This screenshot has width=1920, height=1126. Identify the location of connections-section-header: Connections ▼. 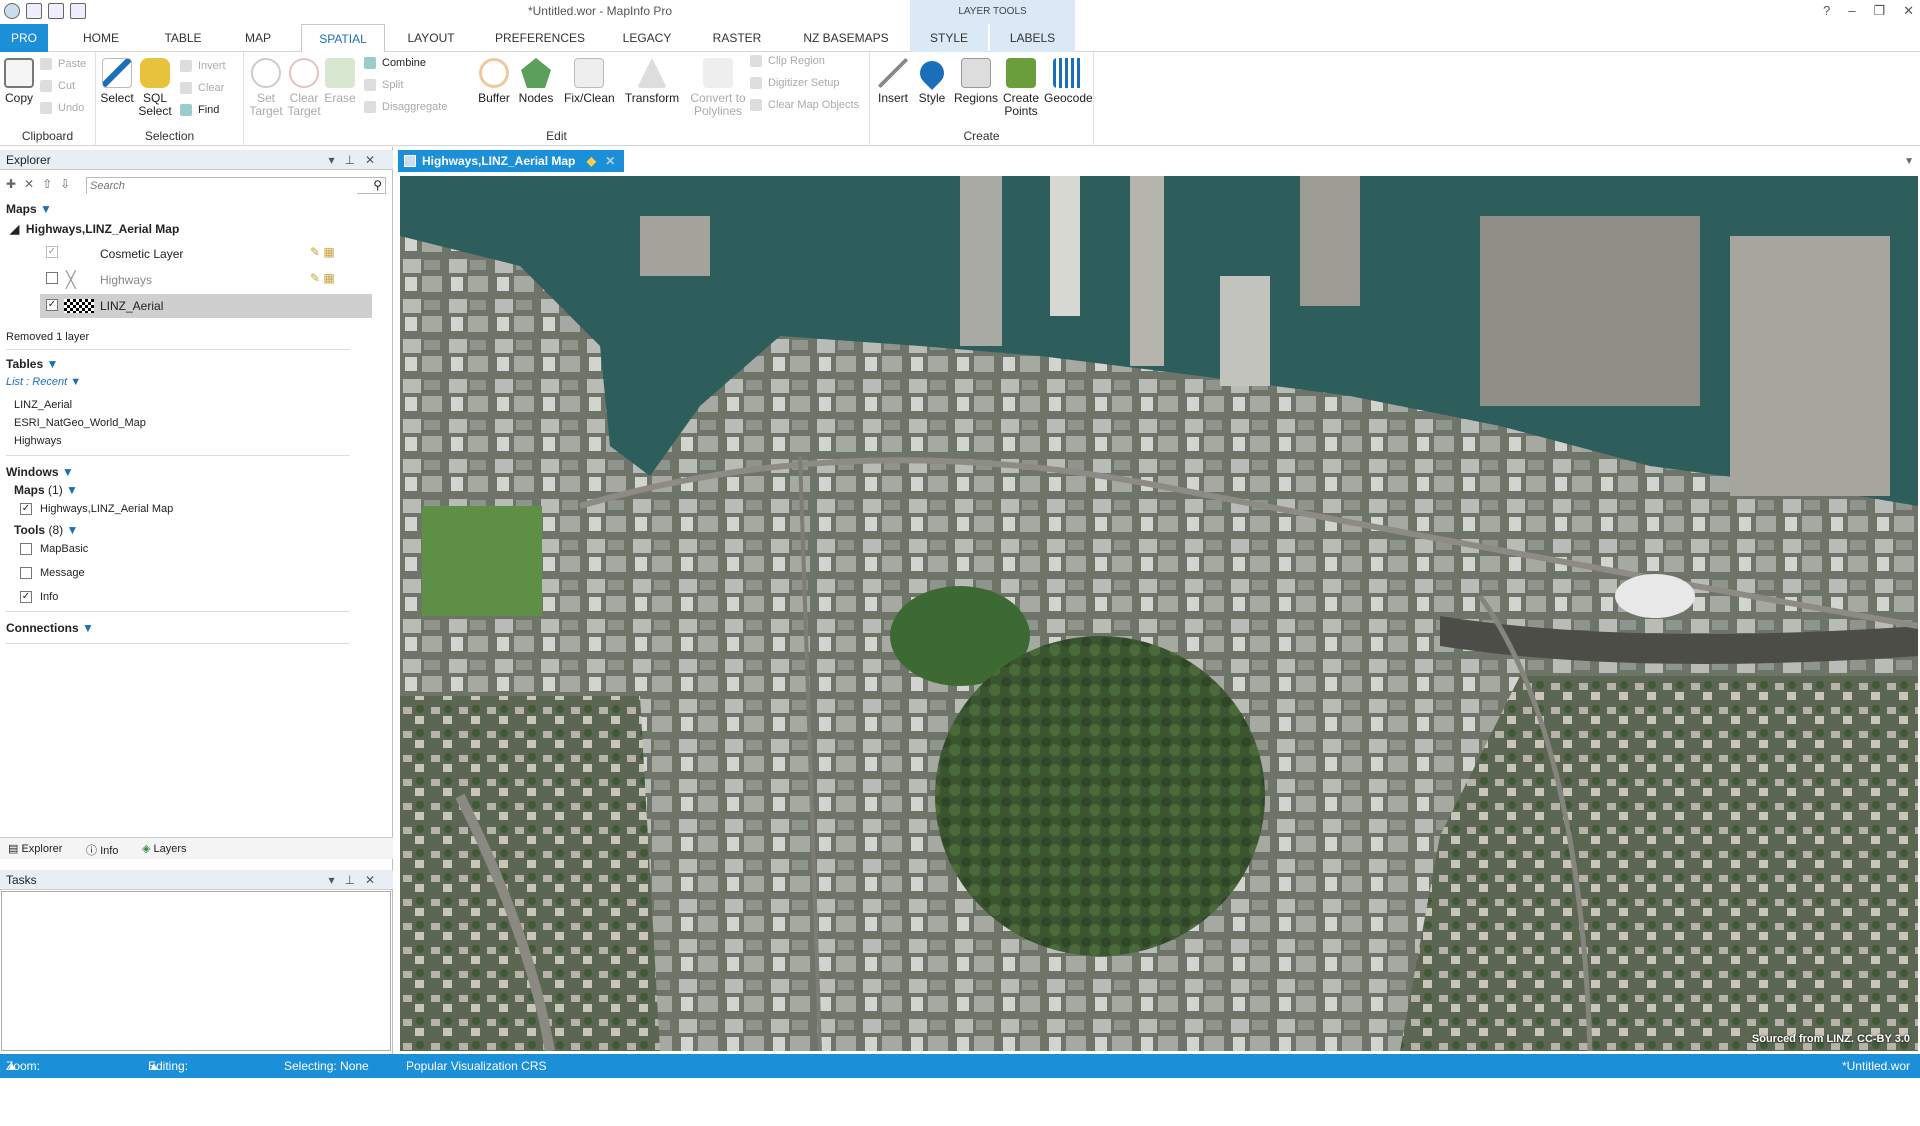
(50, 628).